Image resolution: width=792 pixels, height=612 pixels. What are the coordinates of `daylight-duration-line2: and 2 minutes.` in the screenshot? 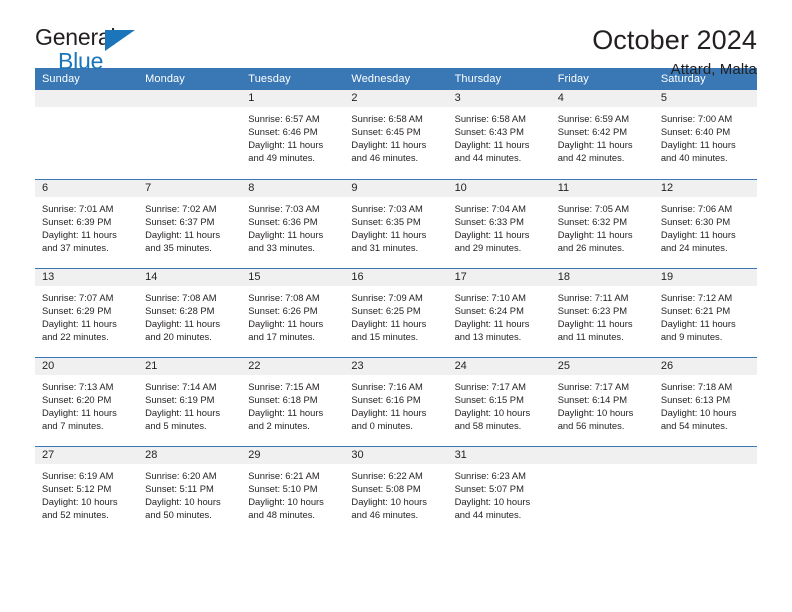 It's located at (279, 425).